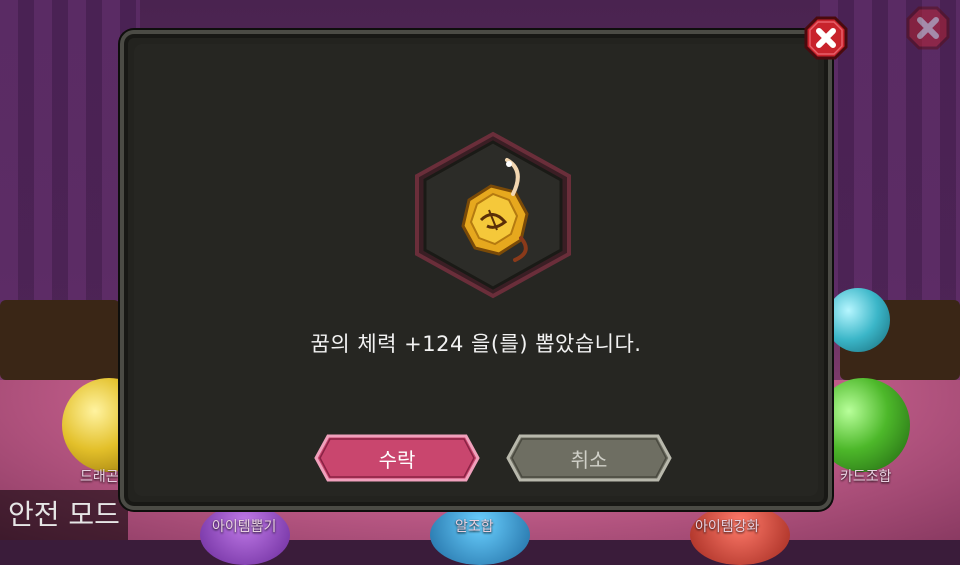 The height and width of the screenshot is (565, 960). Describe the element at coordinates (99, 477) in the screenshot. I see `menu-label-dragon: 드래곤` at that location.